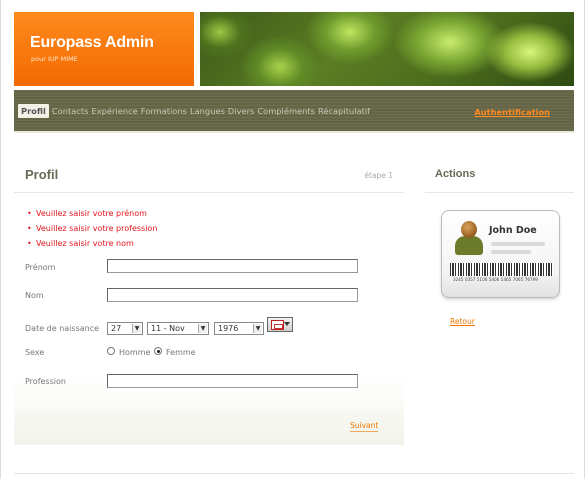 The height and width of the screenshot is (479, 585). What do you see at coordinates (232, 266) in the screenshot?
I see `prenom-input` at bounding box center [232, 266].